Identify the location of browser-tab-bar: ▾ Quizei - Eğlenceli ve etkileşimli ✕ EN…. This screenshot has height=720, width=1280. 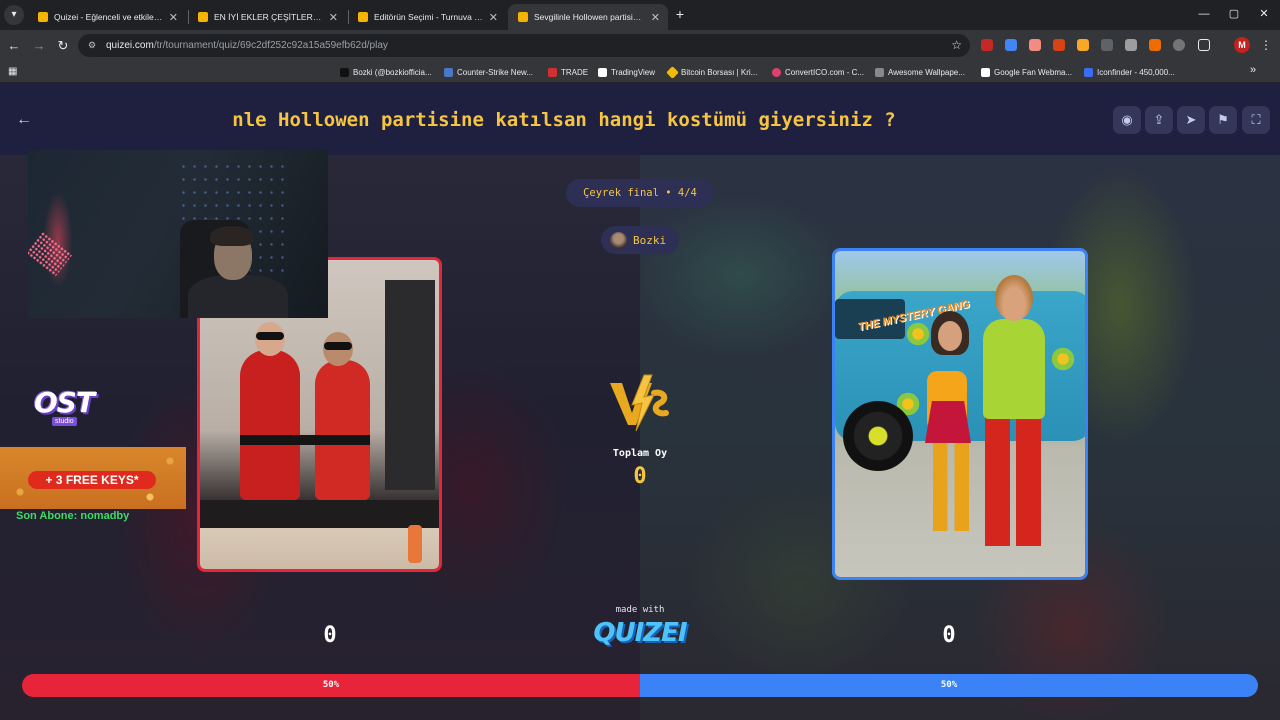
(640, 15).